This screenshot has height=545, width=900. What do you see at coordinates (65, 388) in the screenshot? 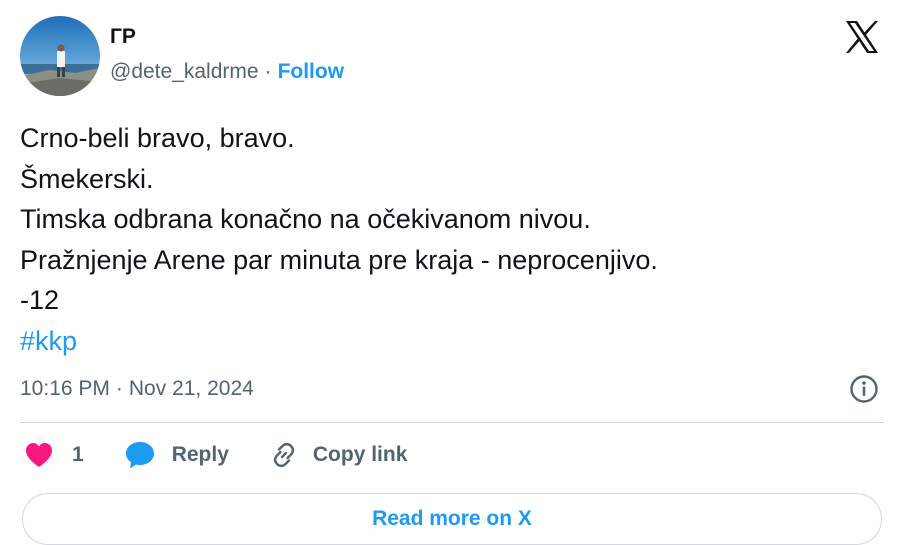
I see `tweet-time: 10:16 PM` at bounding box center [65, 388].